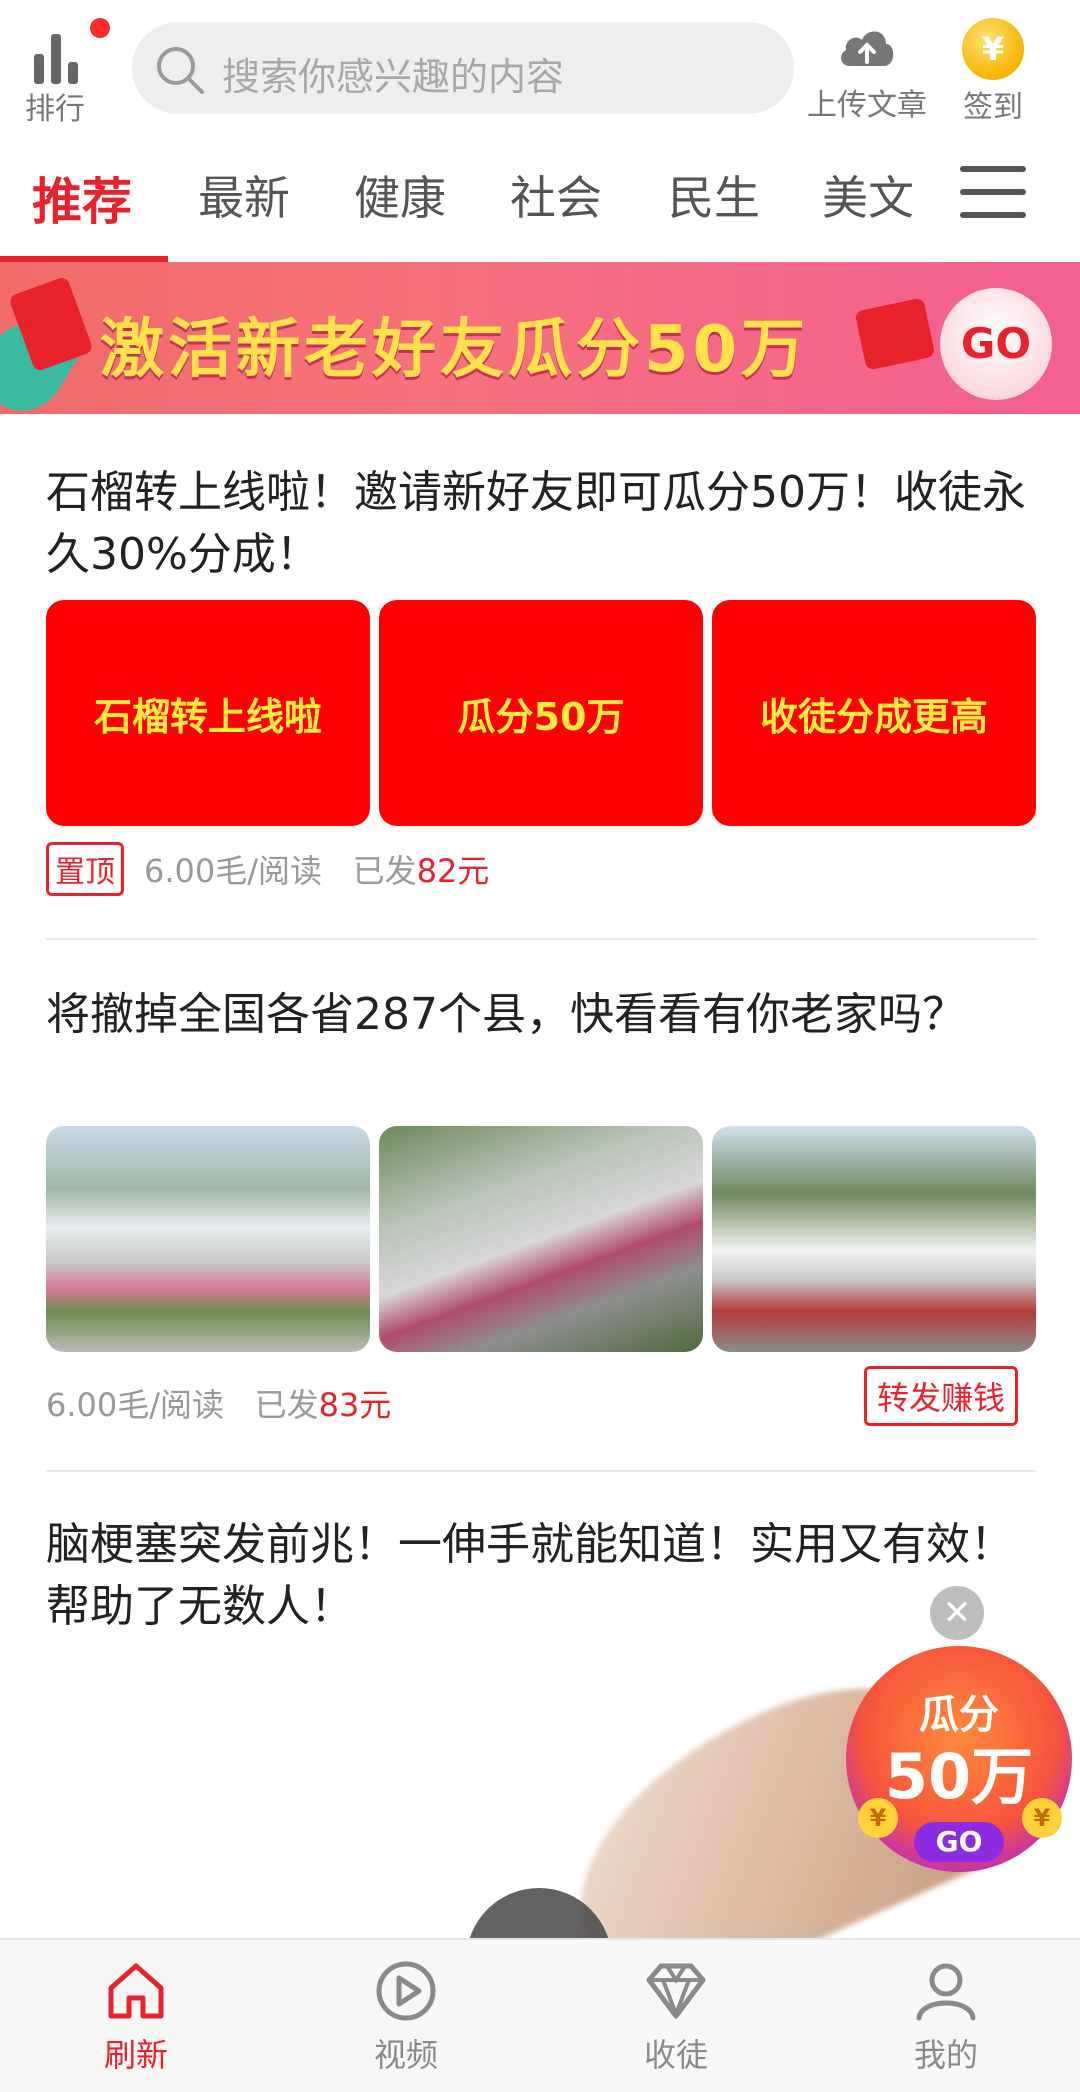 The width and height of the screenshot is (1080, 2092). What do you see at coordinates (541, 524) in the screenshot?
I see `article-title: 石榴转上线啦！邀请新好友即可瓜分50万！收徒永久30%分成！` at bounding box center [541, 524].